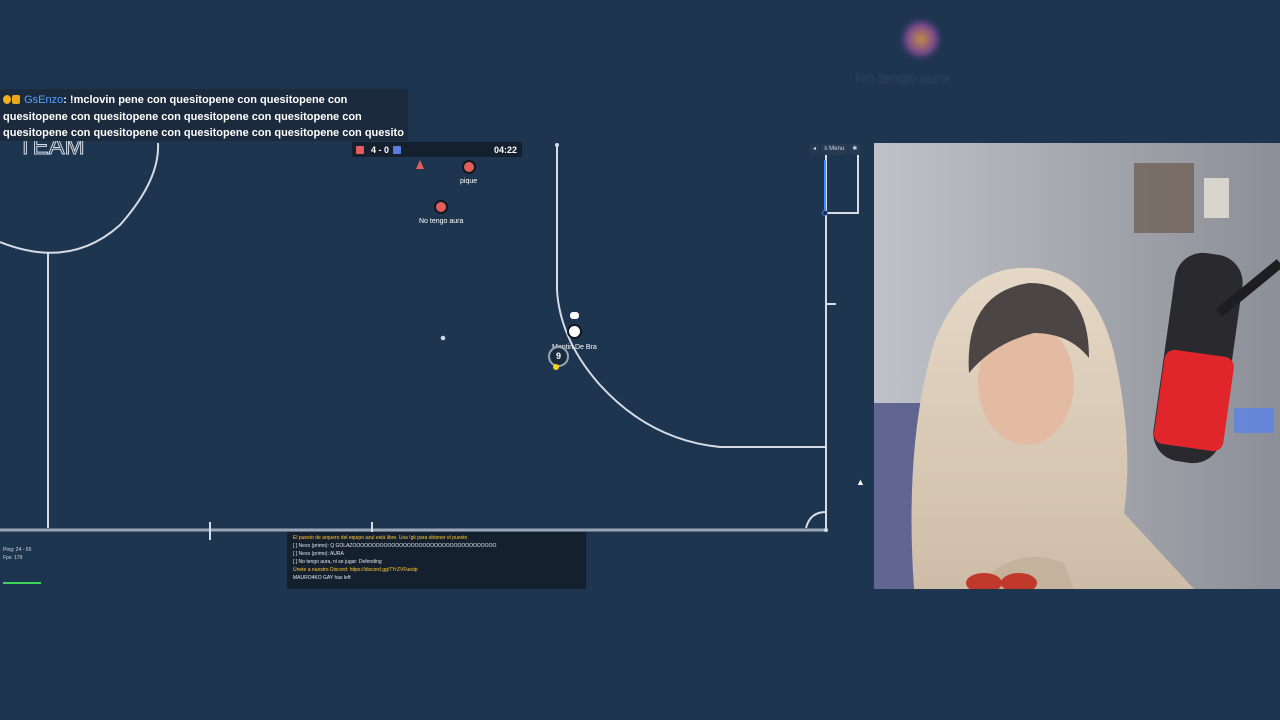 The width and height of the screenshot is (1280, 720). Describe the element at coordinates (921, 39) in the screenshot. I see `stream-avatar-blur` at that location.